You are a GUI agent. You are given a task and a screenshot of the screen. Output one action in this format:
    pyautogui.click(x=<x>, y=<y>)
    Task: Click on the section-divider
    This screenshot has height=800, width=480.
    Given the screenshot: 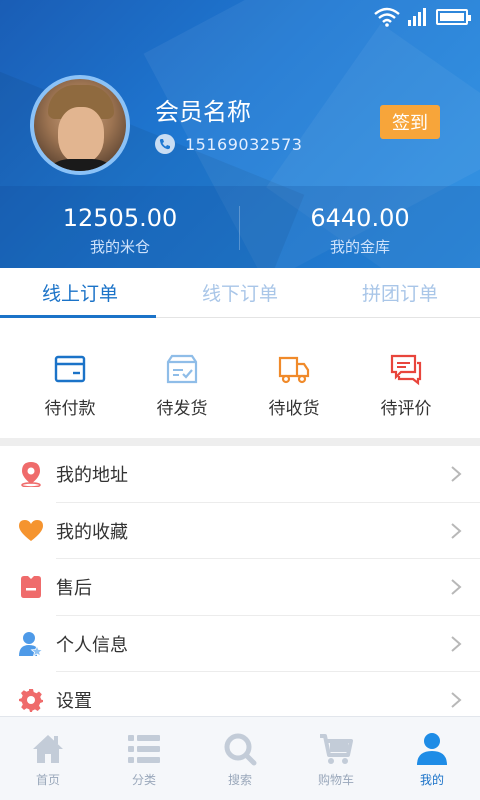 What is the action you would take?
    pyautogui.click(x=240, y=442)
    